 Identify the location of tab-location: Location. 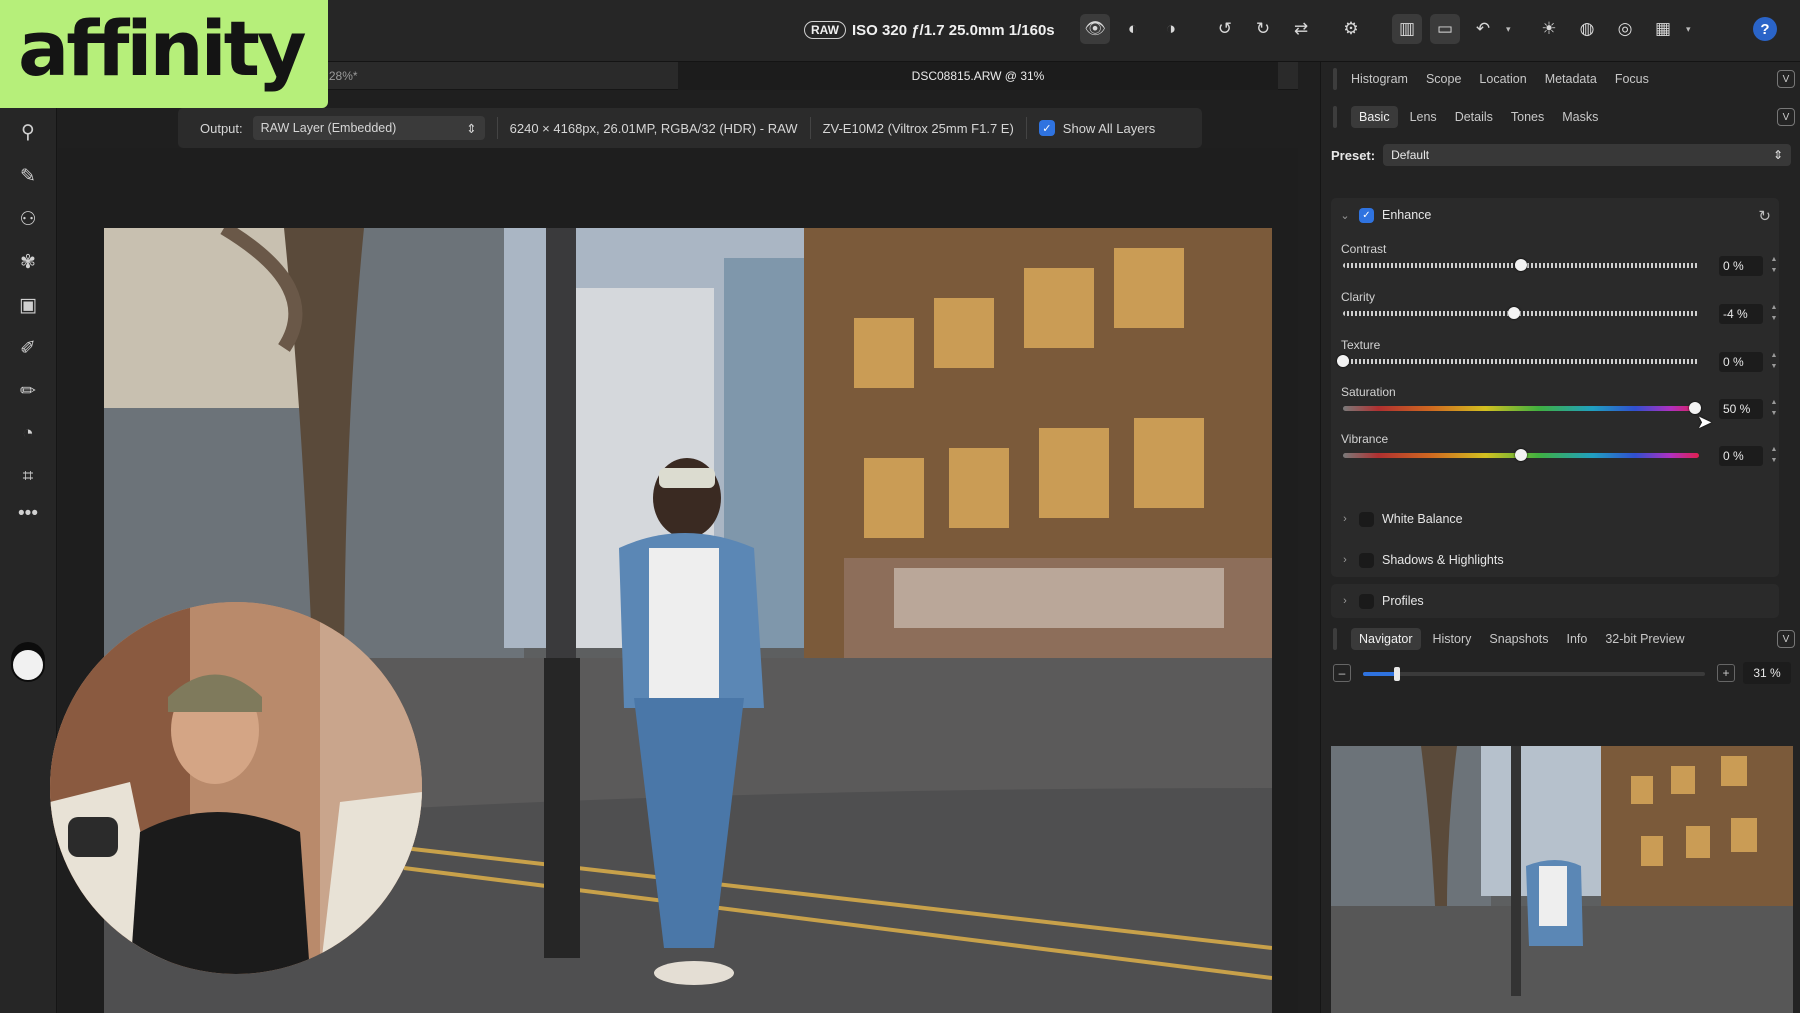
(1502, 79).